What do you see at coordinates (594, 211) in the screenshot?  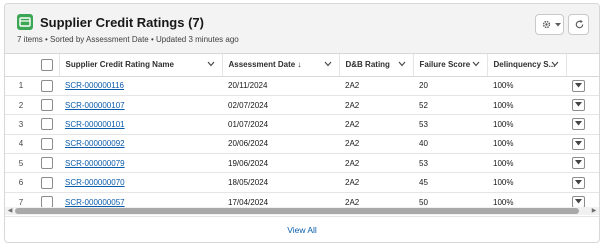 I see `scroll-right-icon: ▶` at bounding box center [594, 211].